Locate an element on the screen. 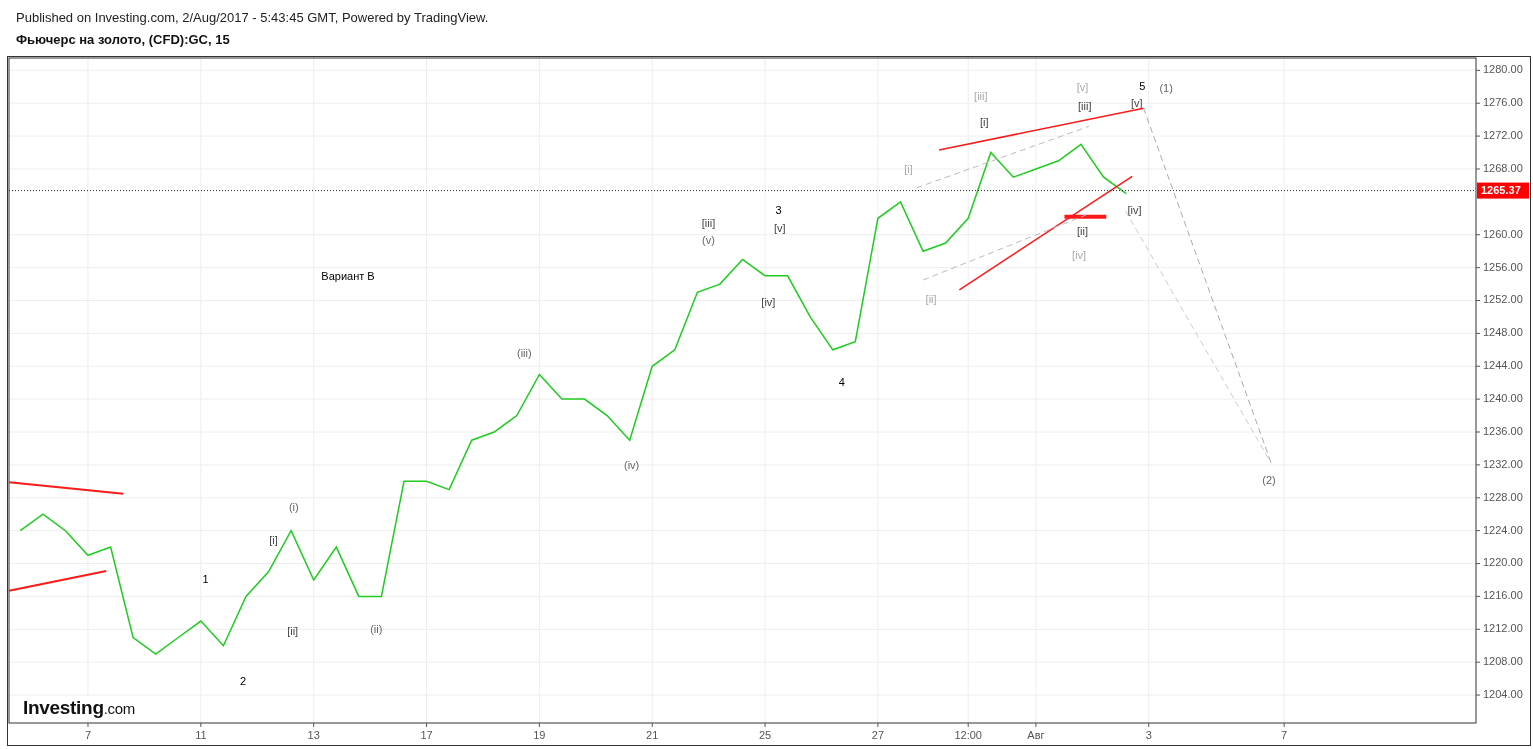 The width and height of the screenshot is (1533, 749). y-axis-label: 1276.00 is located at coordinates (1503, 102).